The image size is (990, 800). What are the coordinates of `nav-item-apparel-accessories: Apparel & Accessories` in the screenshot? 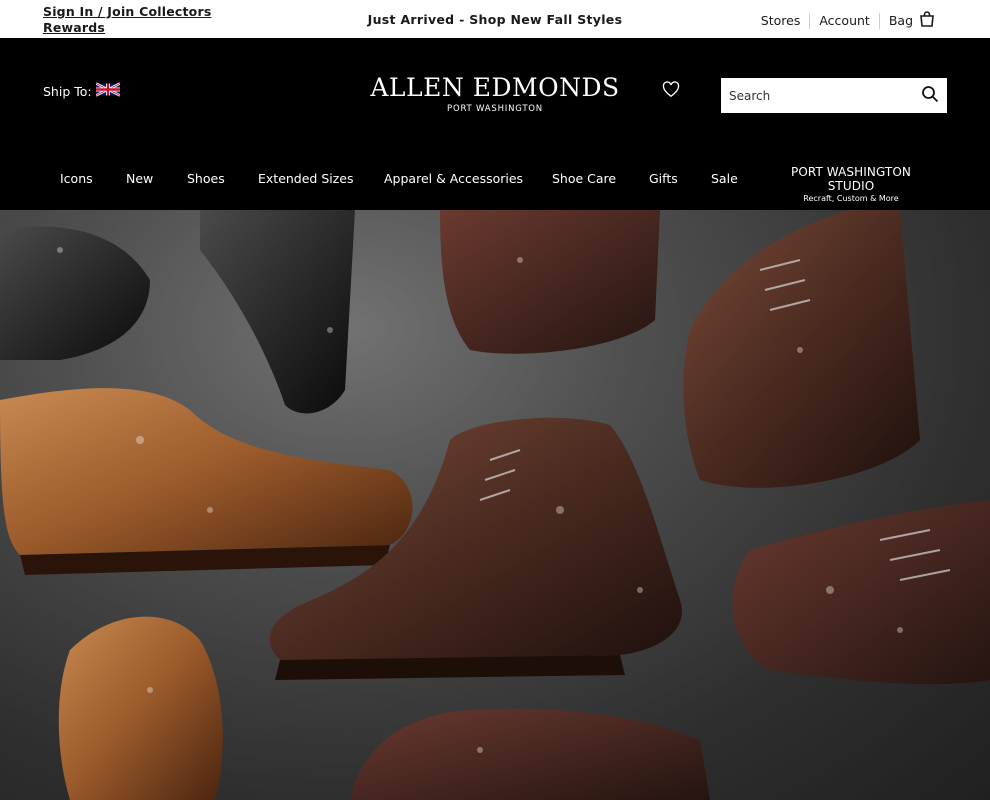 It's located at (453, 178).